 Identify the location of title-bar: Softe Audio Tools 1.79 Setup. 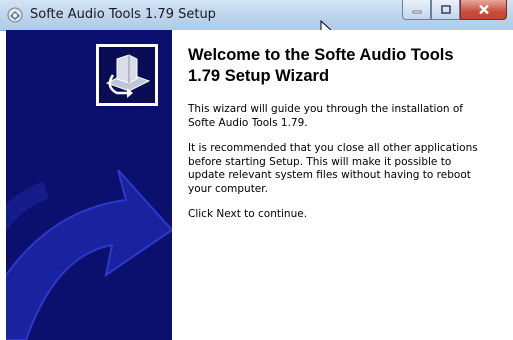
(256, 15).